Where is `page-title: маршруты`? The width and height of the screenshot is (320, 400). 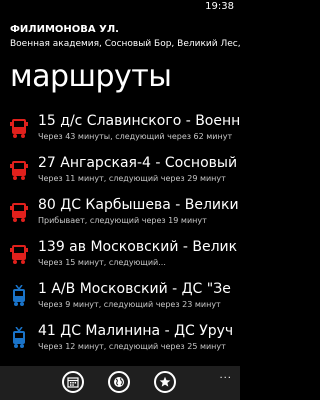
page-title: маршруты is located at coordinates (91, 76).